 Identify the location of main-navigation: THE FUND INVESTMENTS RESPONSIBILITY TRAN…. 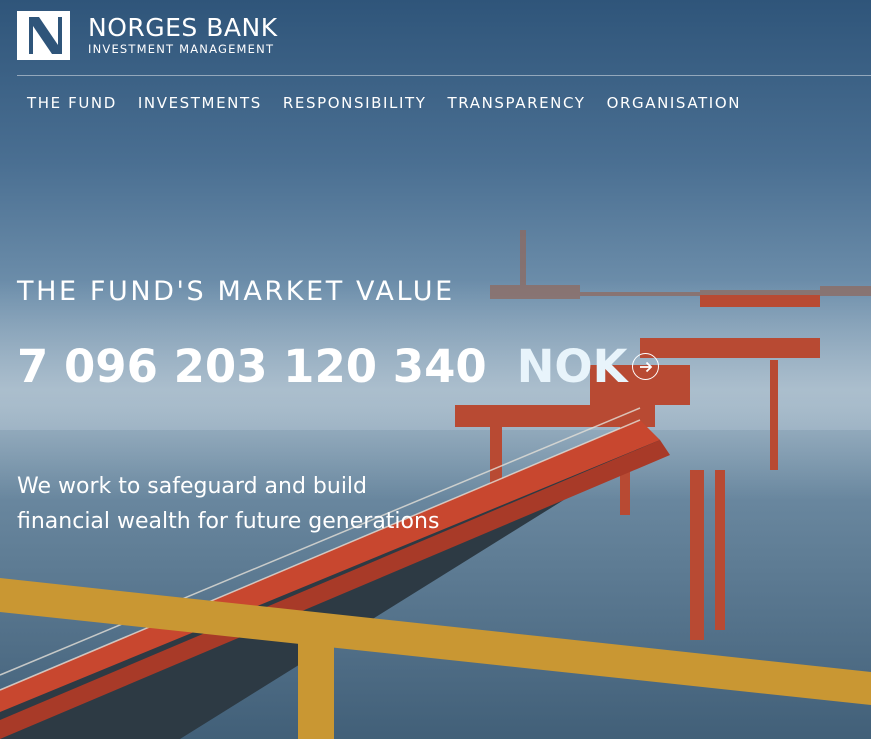
(384, 103).